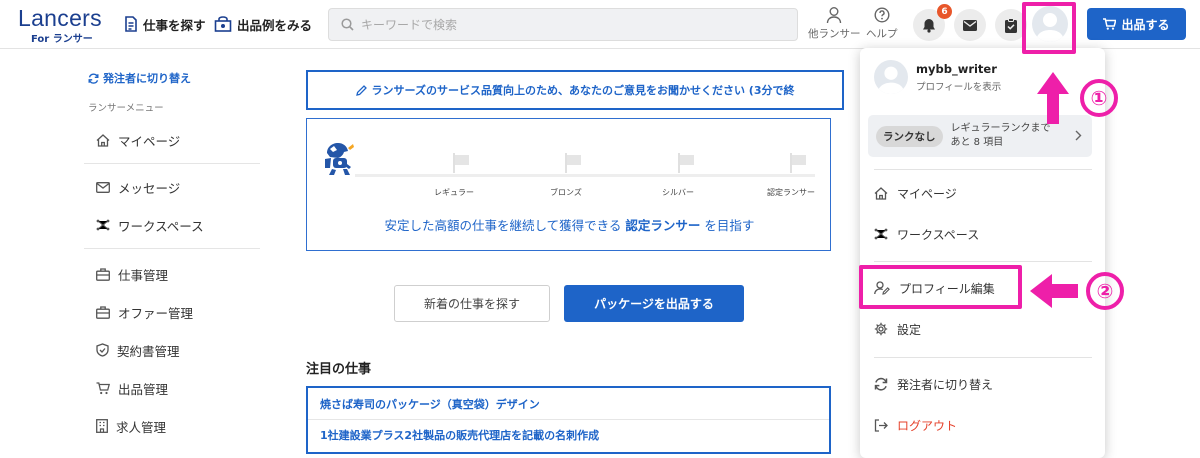 This screenshot has width=1200, height=458. I want to click on help-link: ヘルプ, so click(882, 23).